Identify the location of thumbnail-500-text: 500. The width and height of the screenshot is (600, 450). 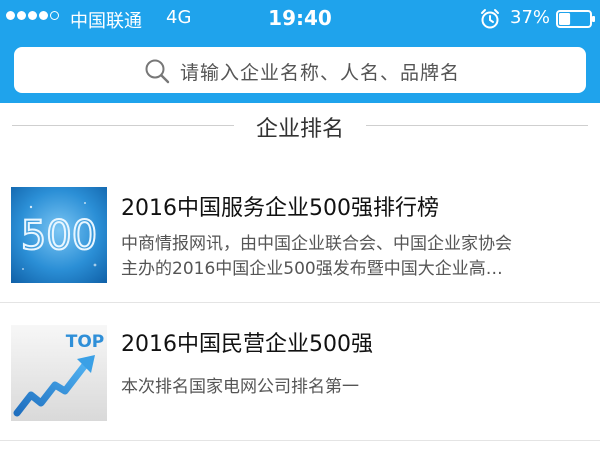
(59, 236).